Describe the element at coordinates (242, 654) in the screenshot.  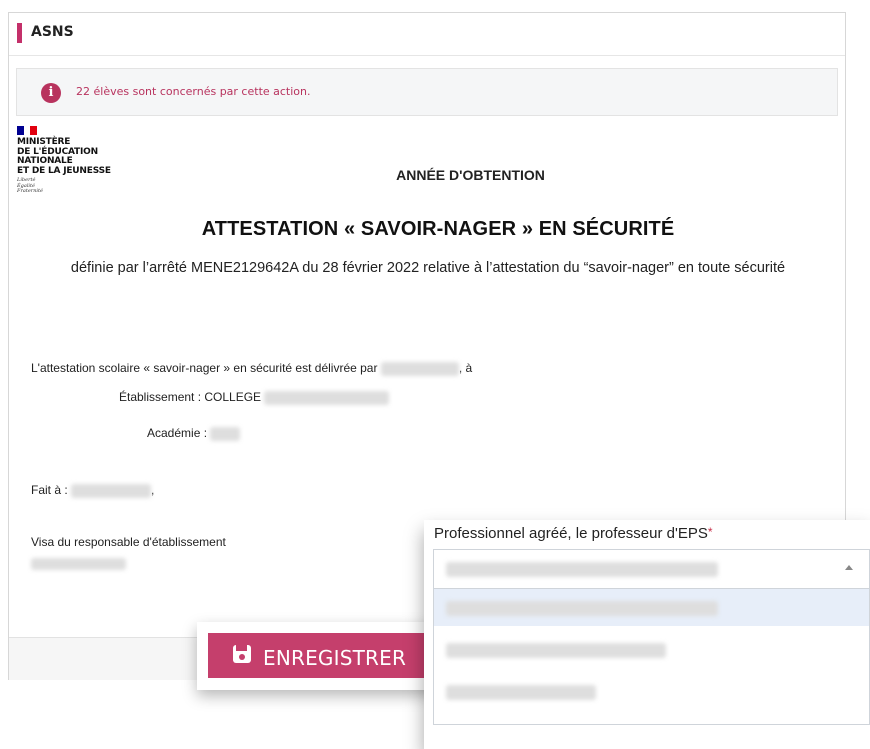
I see `save-icon` at that location.